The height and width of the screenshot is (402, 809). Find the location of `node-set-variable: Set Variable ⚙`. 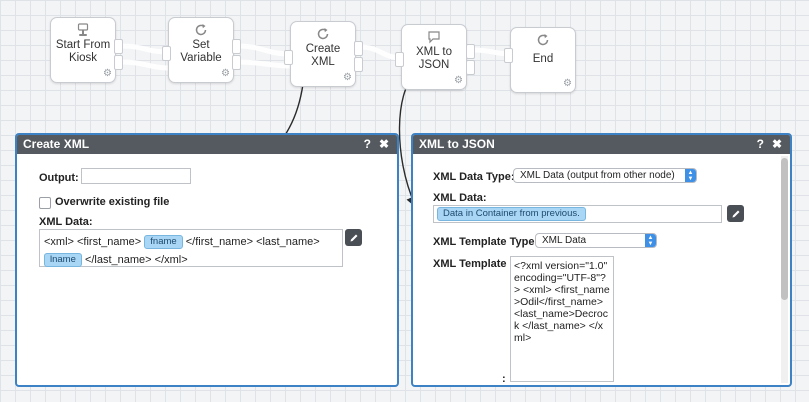

node-set-variable: Set Variable ⚙ is located at coordinates (201, 50).